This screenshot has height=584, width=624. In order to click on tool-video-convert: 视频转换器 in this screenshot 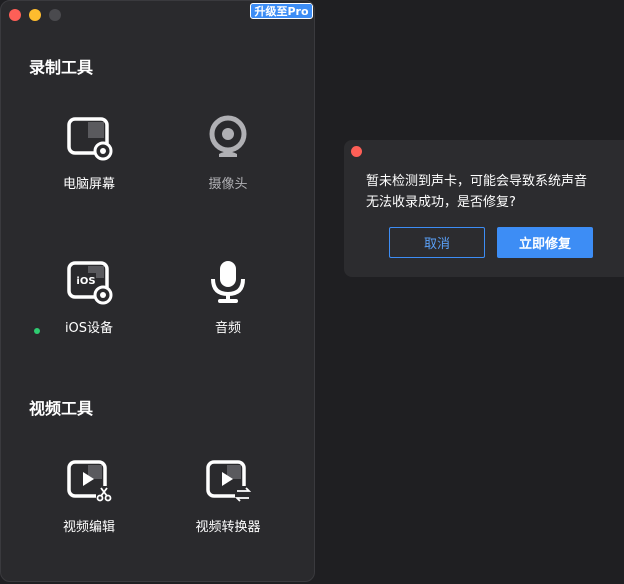, I will do `click(228, 495)`.